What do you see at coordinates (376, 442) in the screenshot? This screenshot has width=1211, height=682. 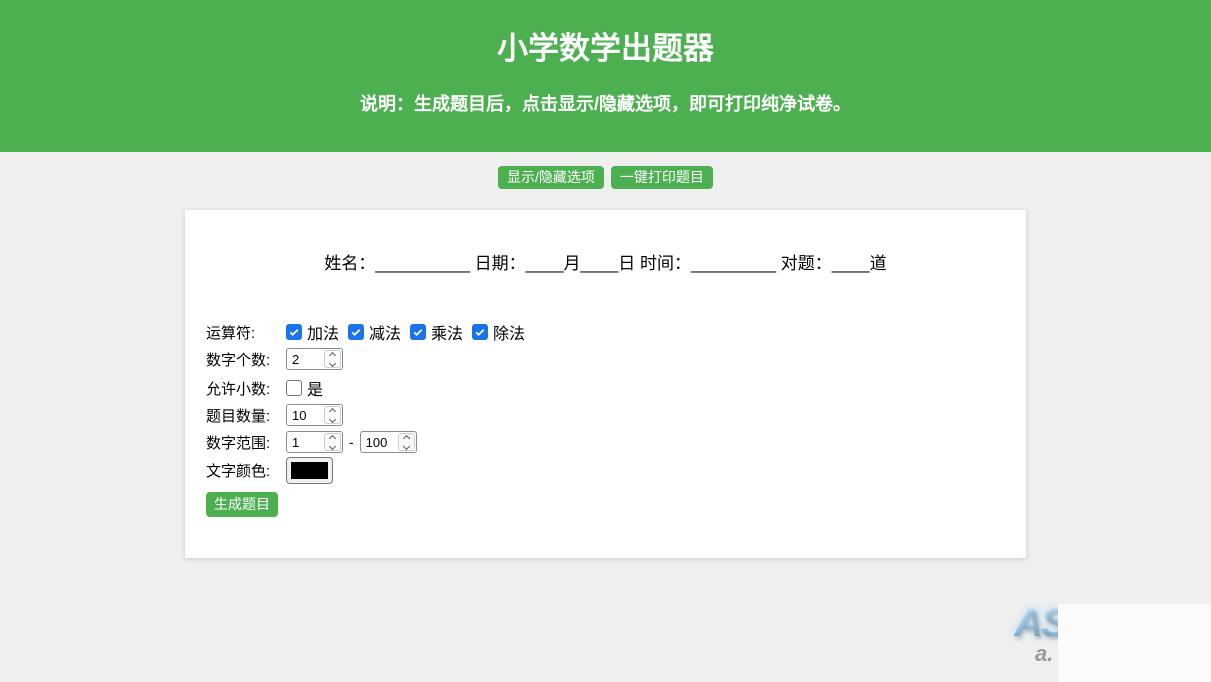 I see `range-max-value: 100` at bounding box center [376, 442].